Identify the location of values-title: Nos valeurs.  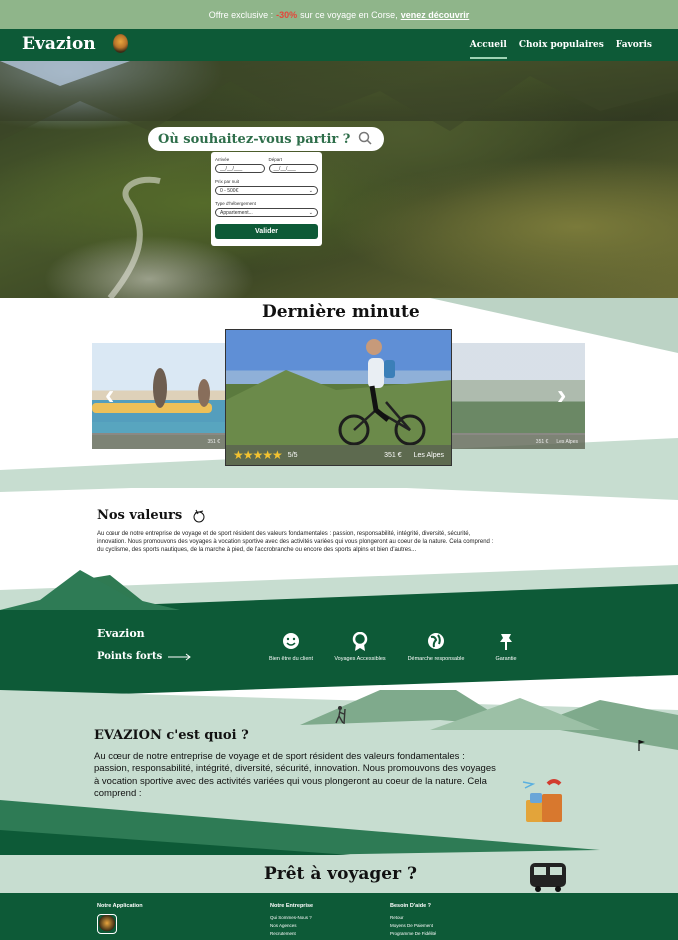
(140, 515).